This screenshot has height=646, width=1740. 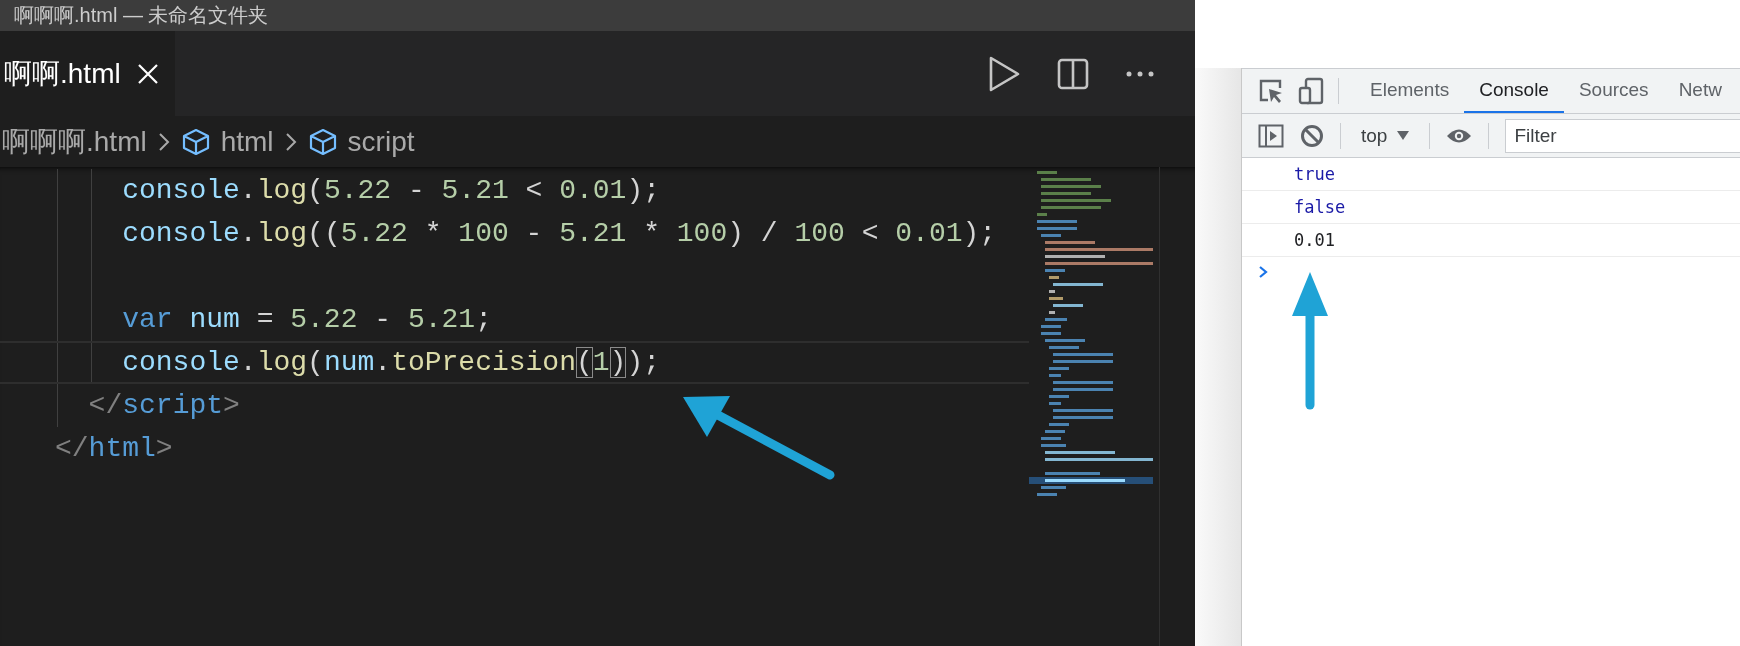 I want to click on devtools-tab: Elements, so click(x=1410, y=91).